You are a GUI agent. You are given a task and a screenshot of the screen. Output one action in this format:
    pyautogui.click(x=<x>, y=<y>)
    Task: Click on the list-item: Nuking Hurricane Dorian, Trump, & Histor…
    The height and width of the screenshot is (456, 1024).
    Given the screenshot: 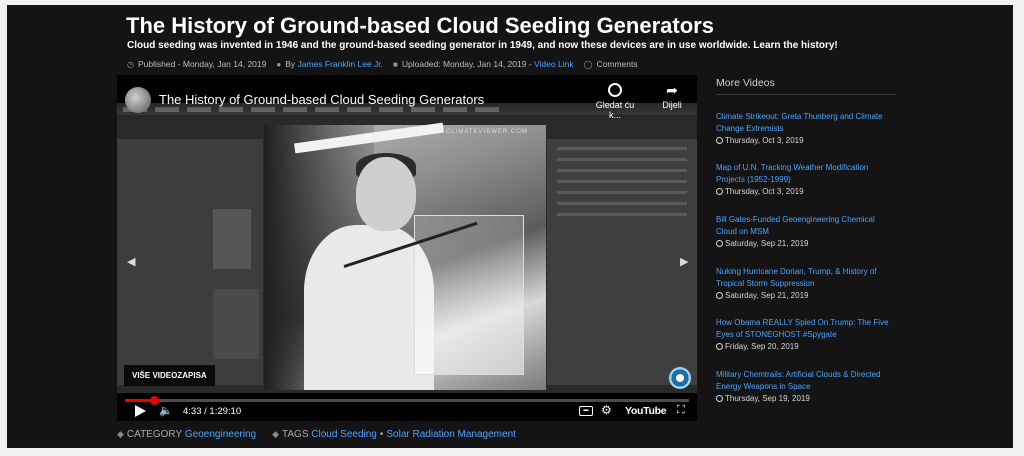 What is the action you would take?
    pyautogui.click(x=806, y=283)
    